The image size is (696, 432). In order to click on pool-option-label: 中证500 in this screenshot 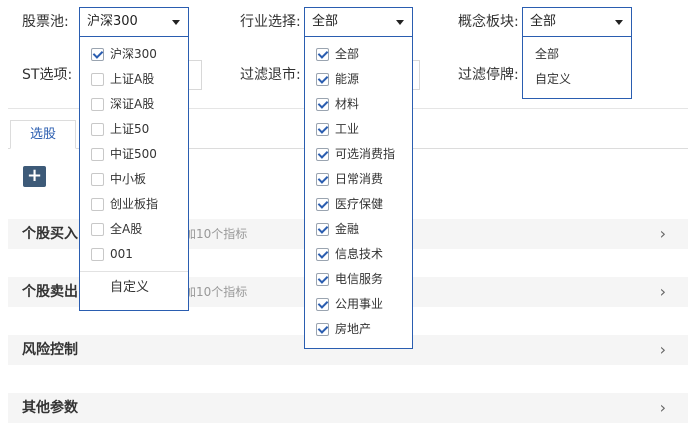, I will do `click(133, 154)`.